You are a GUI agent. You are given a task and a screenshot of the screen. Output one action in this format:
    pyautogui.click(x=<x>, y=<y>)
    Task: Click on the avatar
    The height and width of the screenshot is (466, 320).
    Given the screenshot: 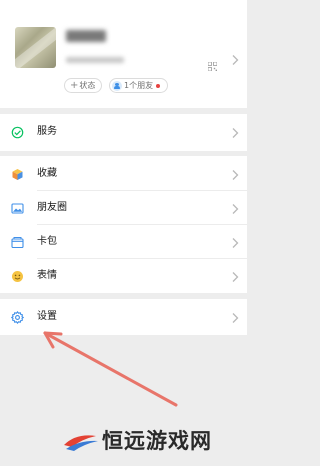 What is the action you would take?
    pyautogui.click(x=35, y=47)
    